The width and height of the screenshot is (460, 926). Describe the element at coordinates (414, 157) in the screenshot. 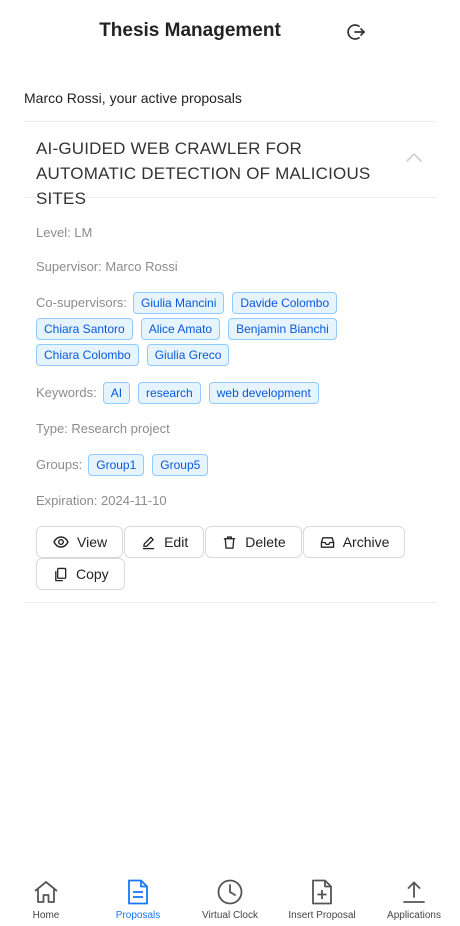

I see `chevron-up-icon` at that location.